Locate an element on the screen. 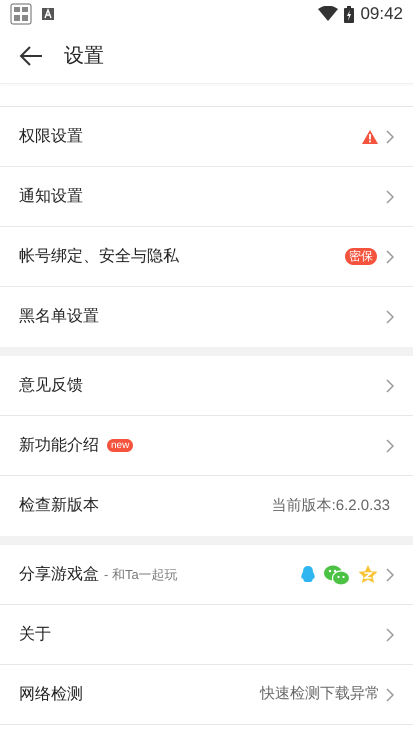  row-label: 检查新版本 is located at coordinates (59, 506).